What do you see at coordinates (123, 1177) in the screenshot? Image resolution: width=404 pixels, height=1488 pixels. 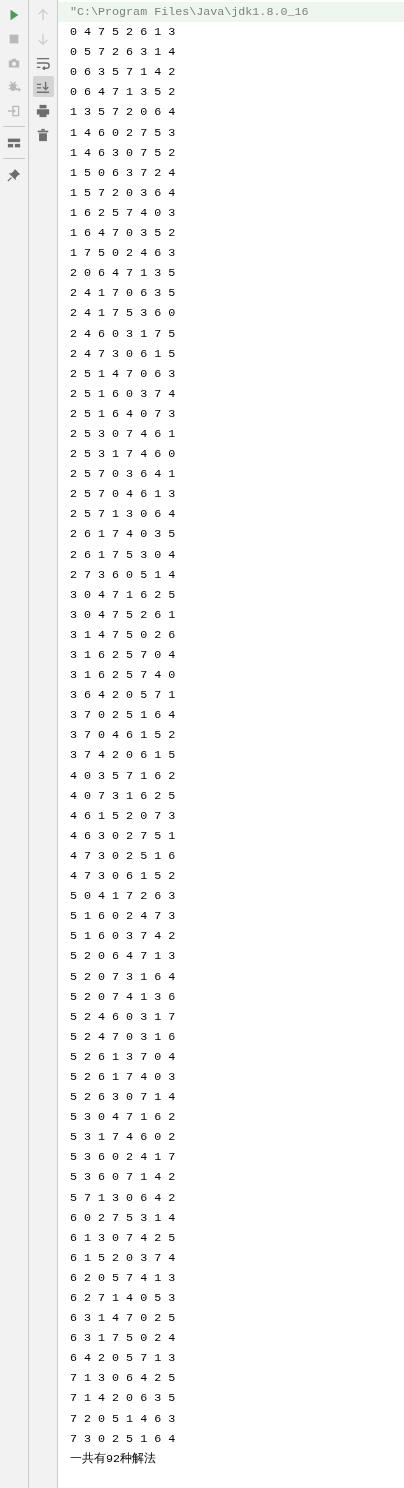 I see `output-line: 5 3 6 0 7 1 4 2` at bounding box center [123, 1177].